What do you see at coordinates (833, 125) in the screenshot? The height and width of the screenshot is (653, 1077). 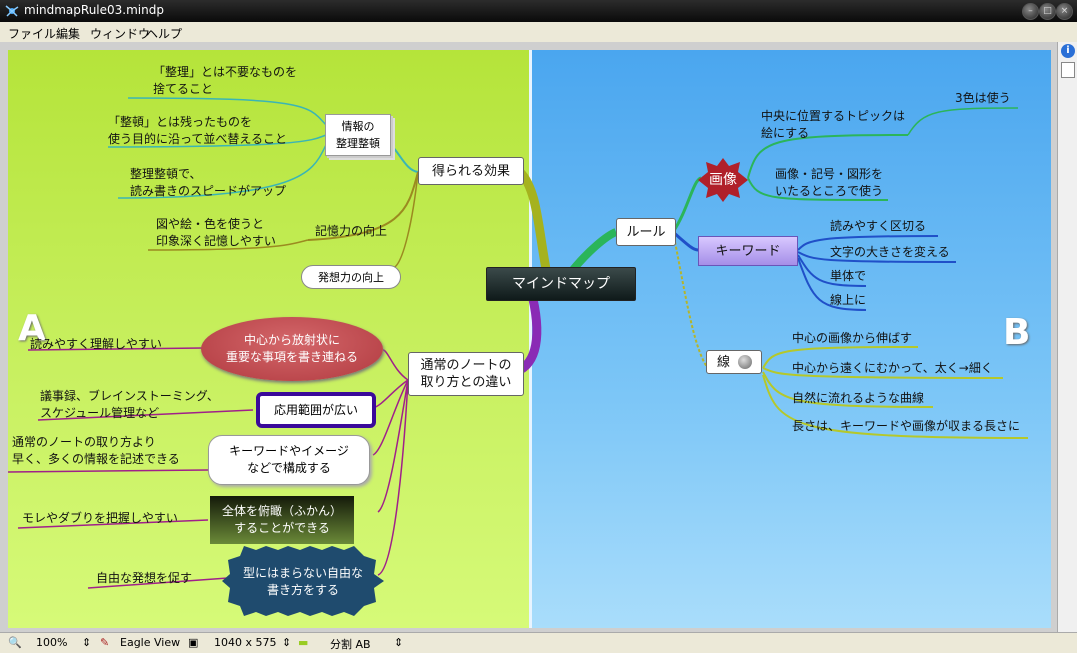 I see `image-item-1: 中央に位置するトピックは 絵にする` at bounding box center [833, 125].